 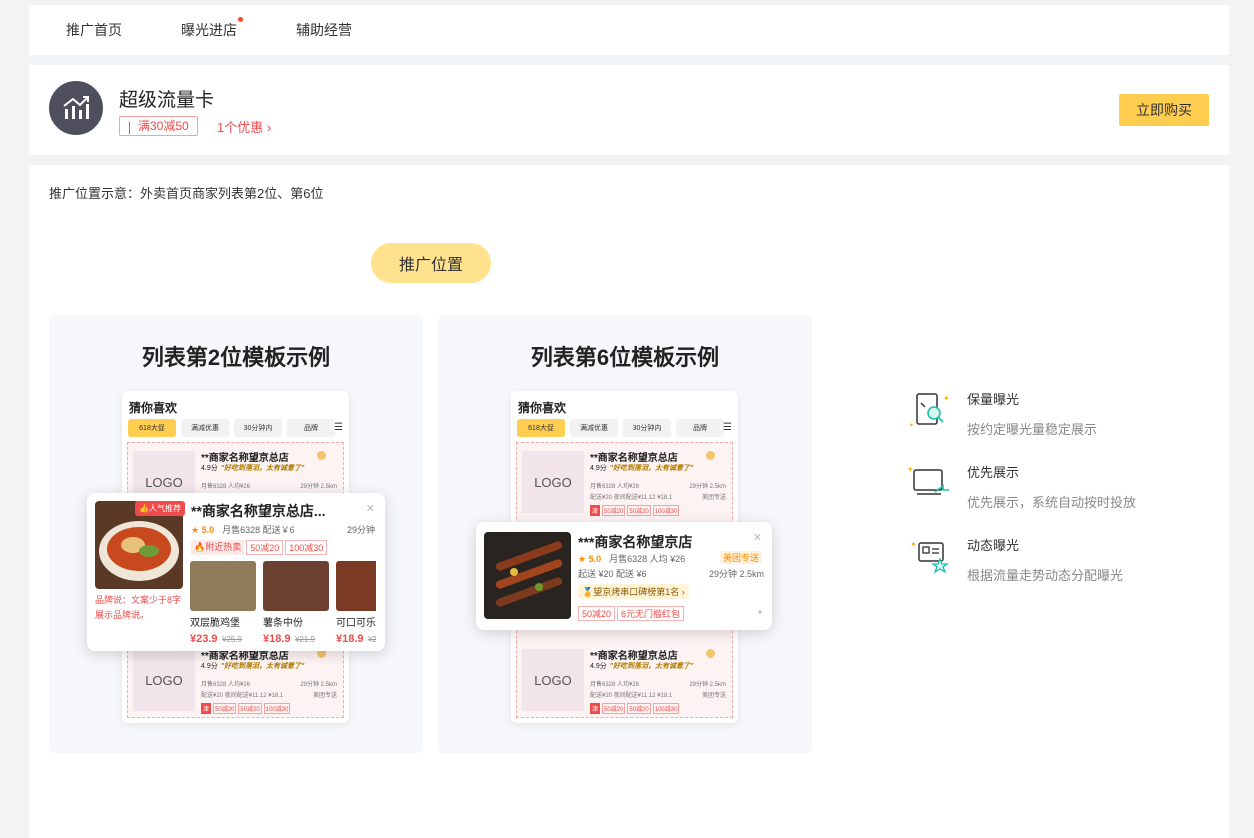 What do you see at coordinates (360, 530) in the screenshot?
I see `popup-time: 29分钟` at bounding box center [360, 530].